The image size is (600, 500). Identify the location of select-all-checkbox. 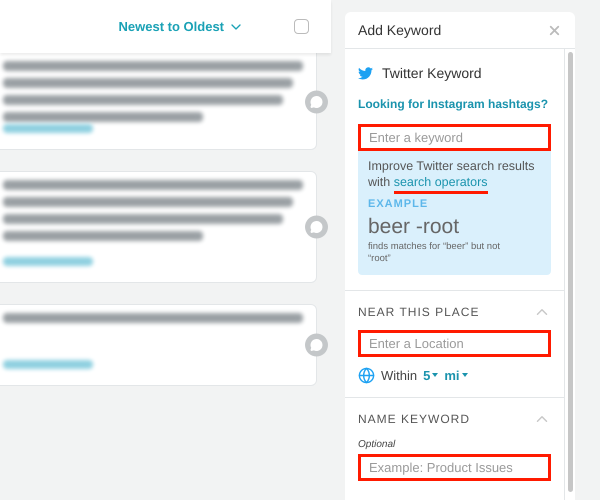
(301, 26).